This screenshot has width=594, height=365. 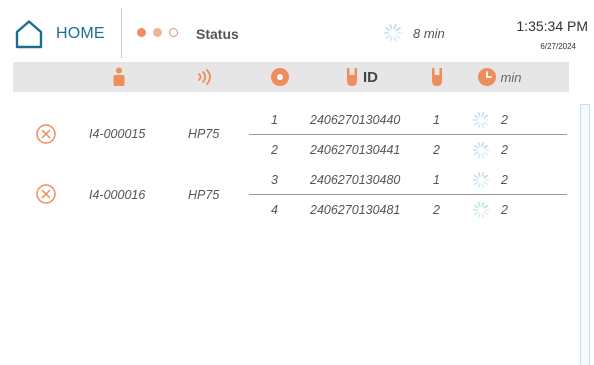 I want to click on col-person, so click(x=119, y=77).